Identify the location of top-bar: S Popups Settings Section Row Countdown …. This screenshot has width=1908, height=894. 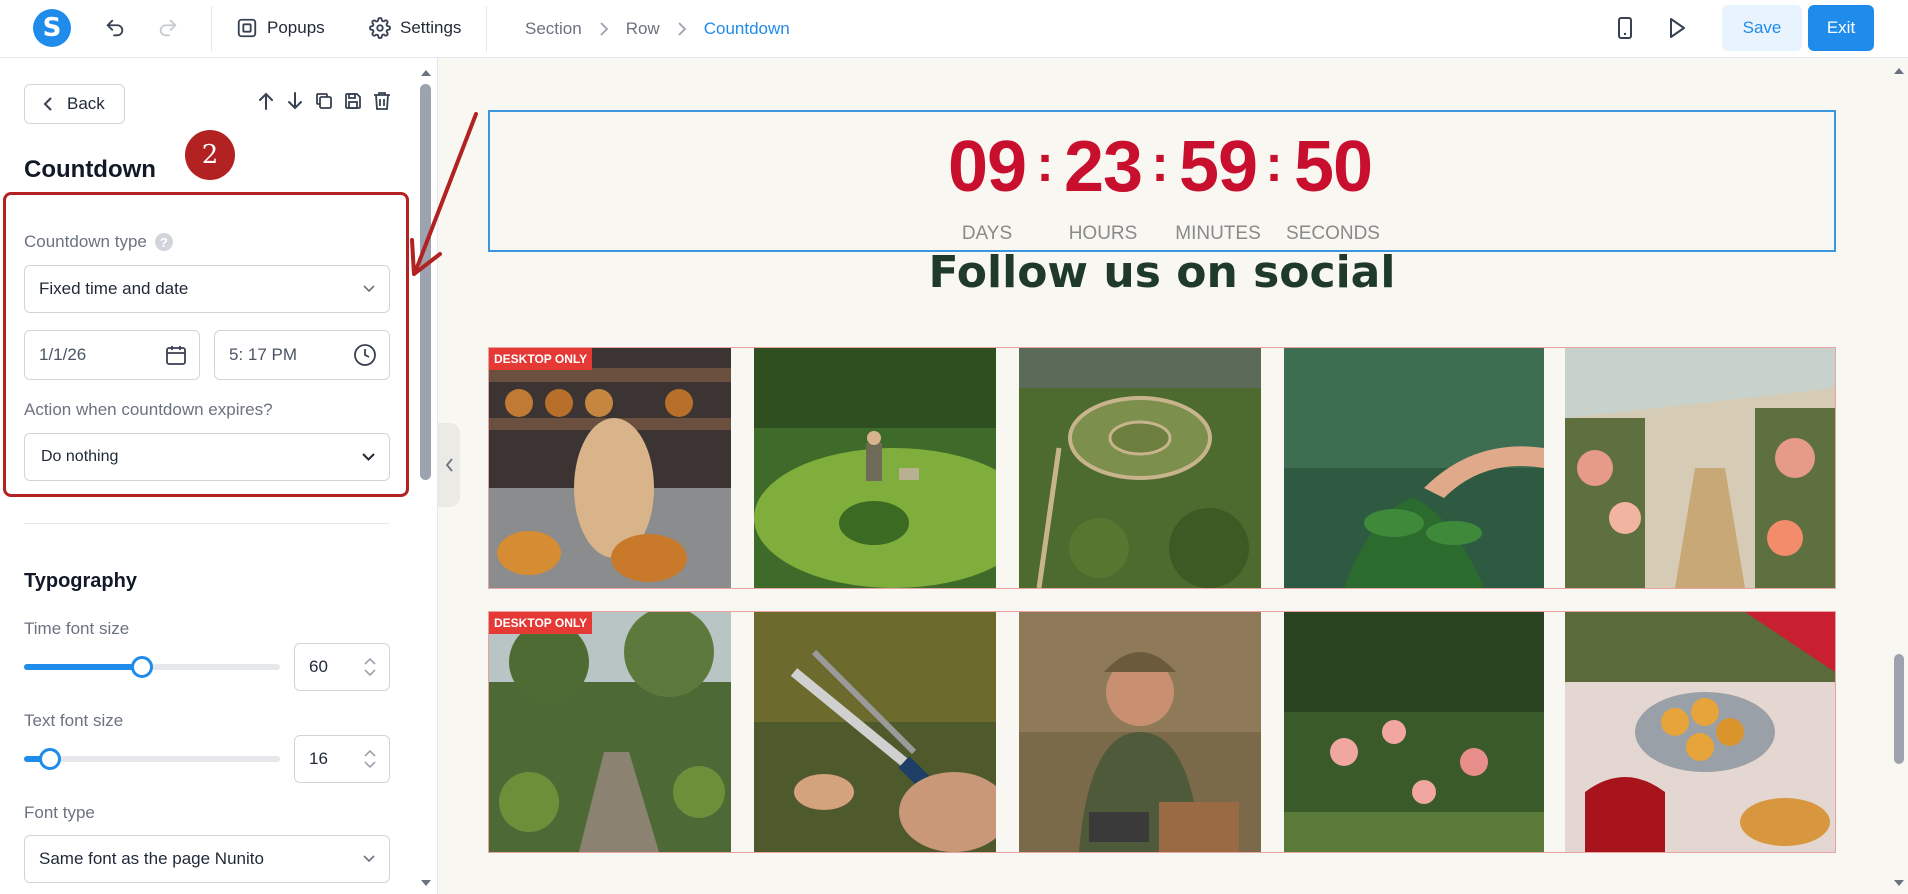
(954, 29).